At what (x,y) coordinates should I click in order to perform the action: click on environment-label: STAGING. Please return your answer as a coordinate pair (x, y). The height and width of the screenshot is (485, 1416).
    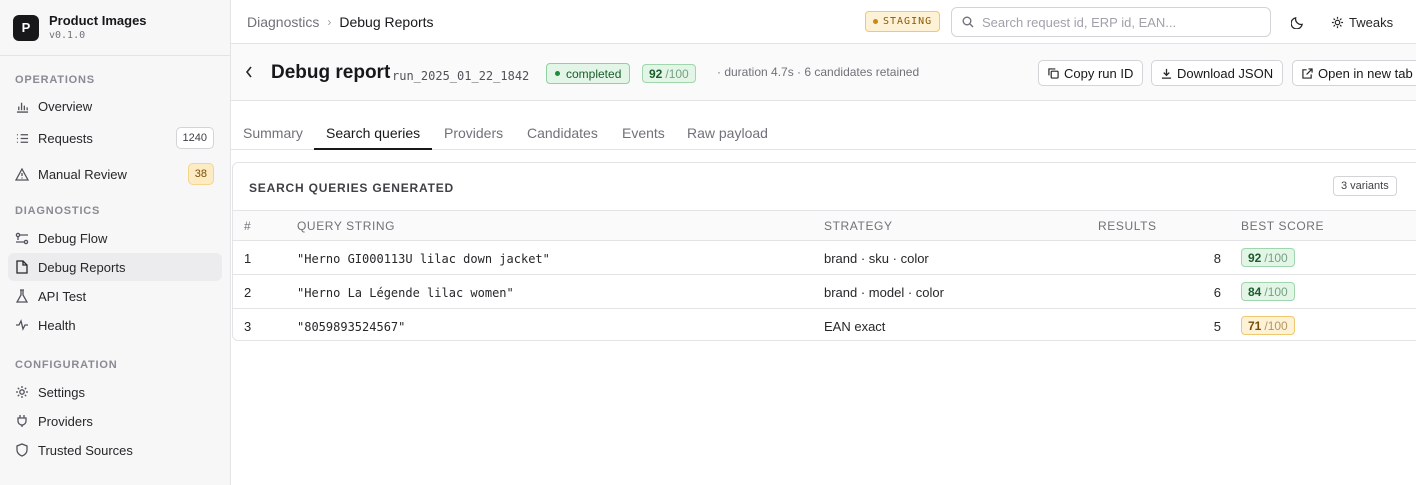
    Looking at the image, I should click on (908, 21).